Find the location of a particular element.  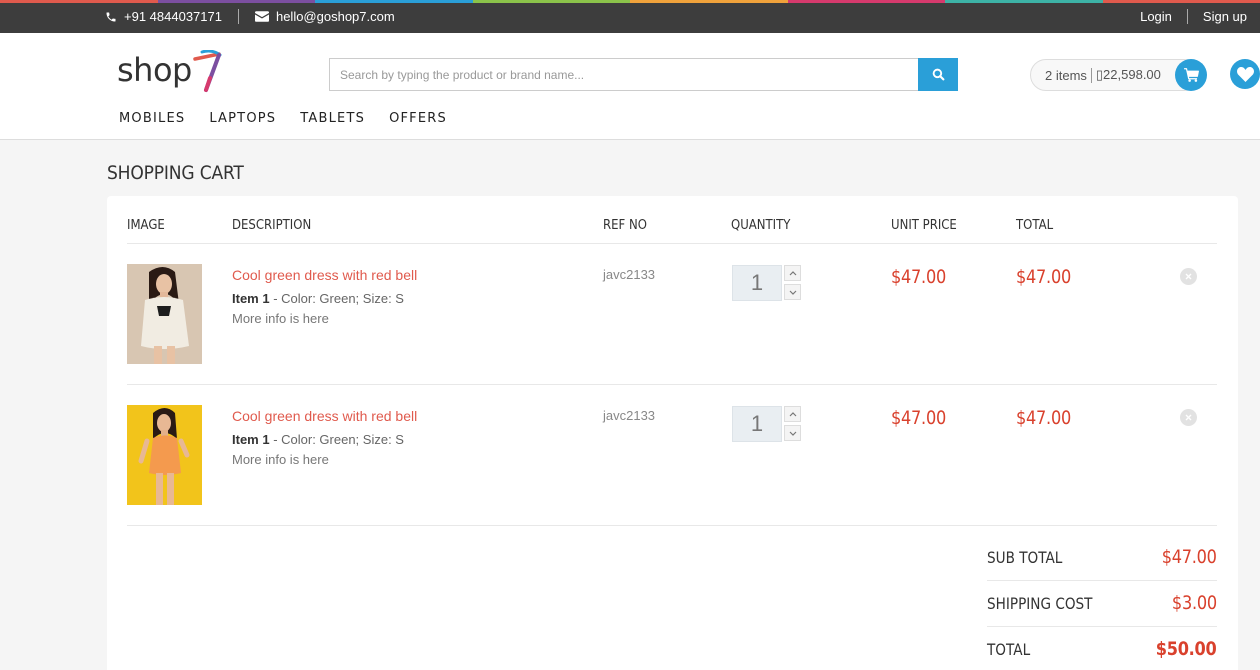

column-header-total: TOTAL is located at coordinates (1035, 225).